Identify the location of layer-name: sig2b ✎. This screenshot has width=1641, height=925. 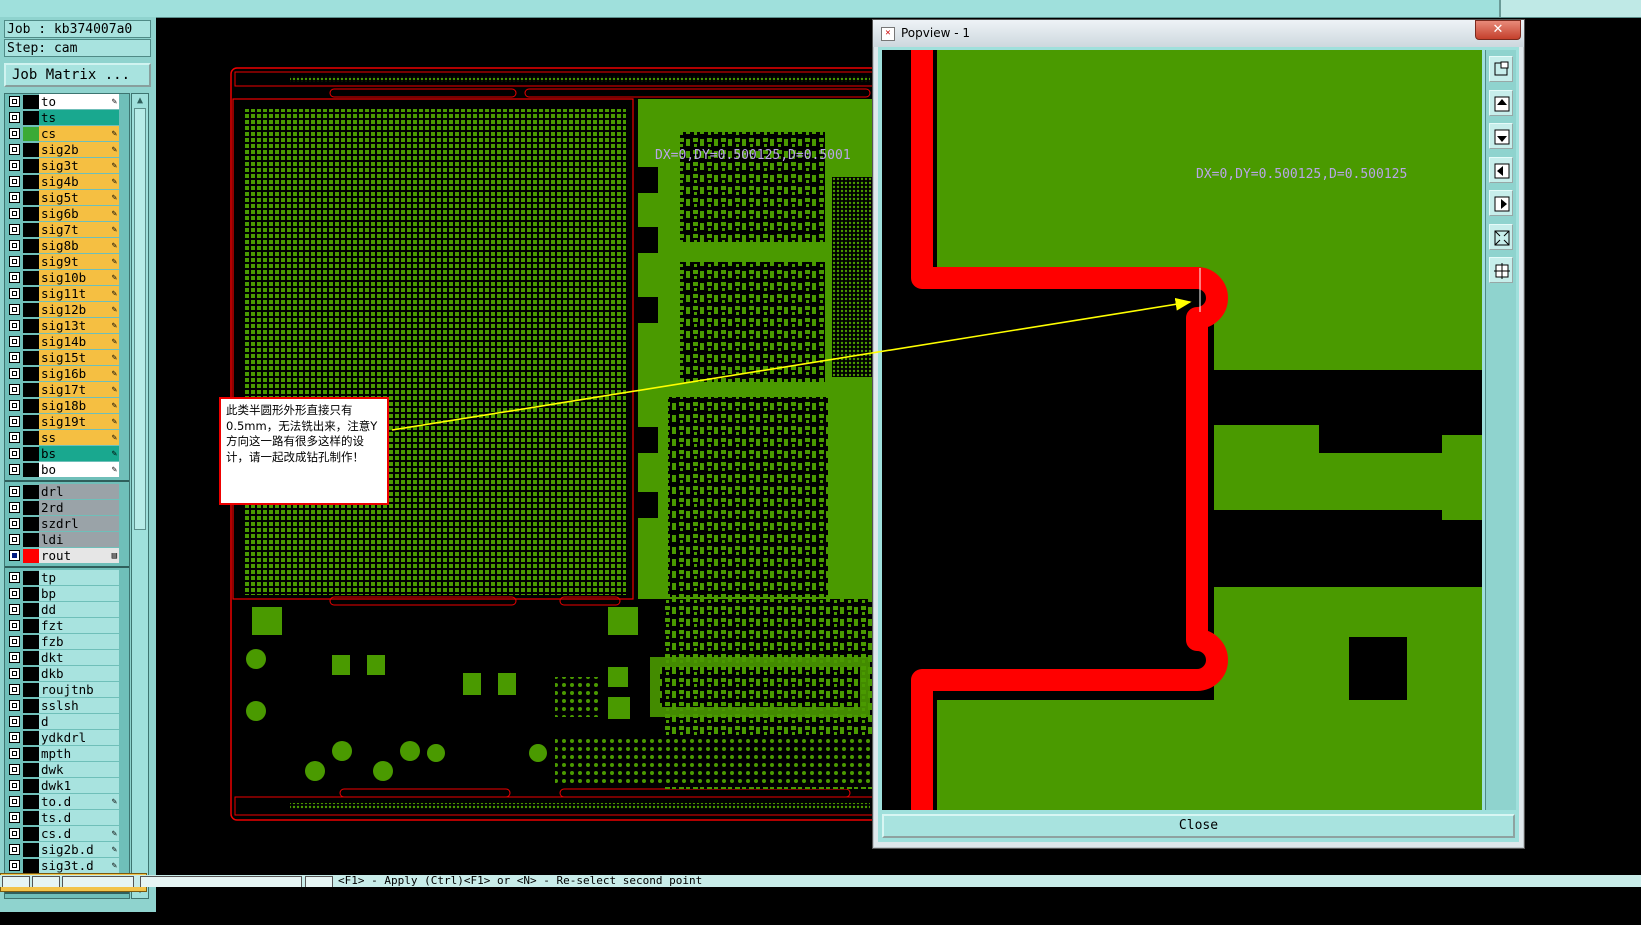
(79, 149).